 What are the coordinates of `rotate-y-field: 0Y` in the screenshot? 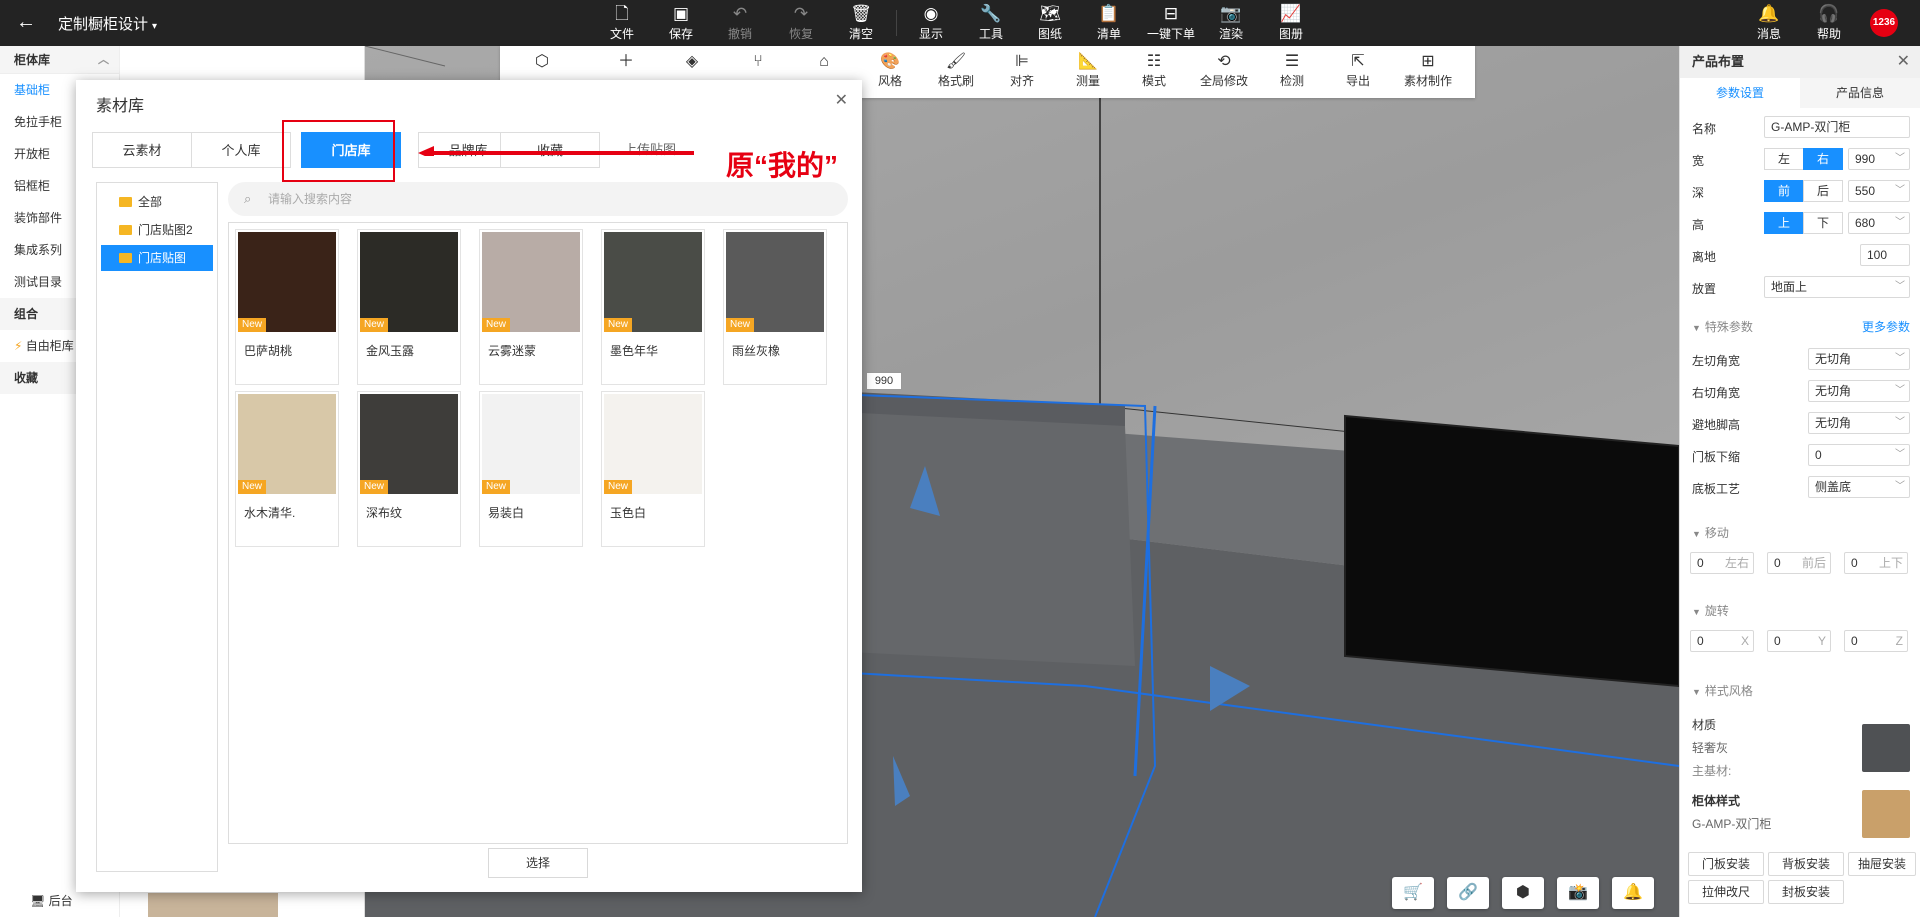 It's located at (1799, 641).